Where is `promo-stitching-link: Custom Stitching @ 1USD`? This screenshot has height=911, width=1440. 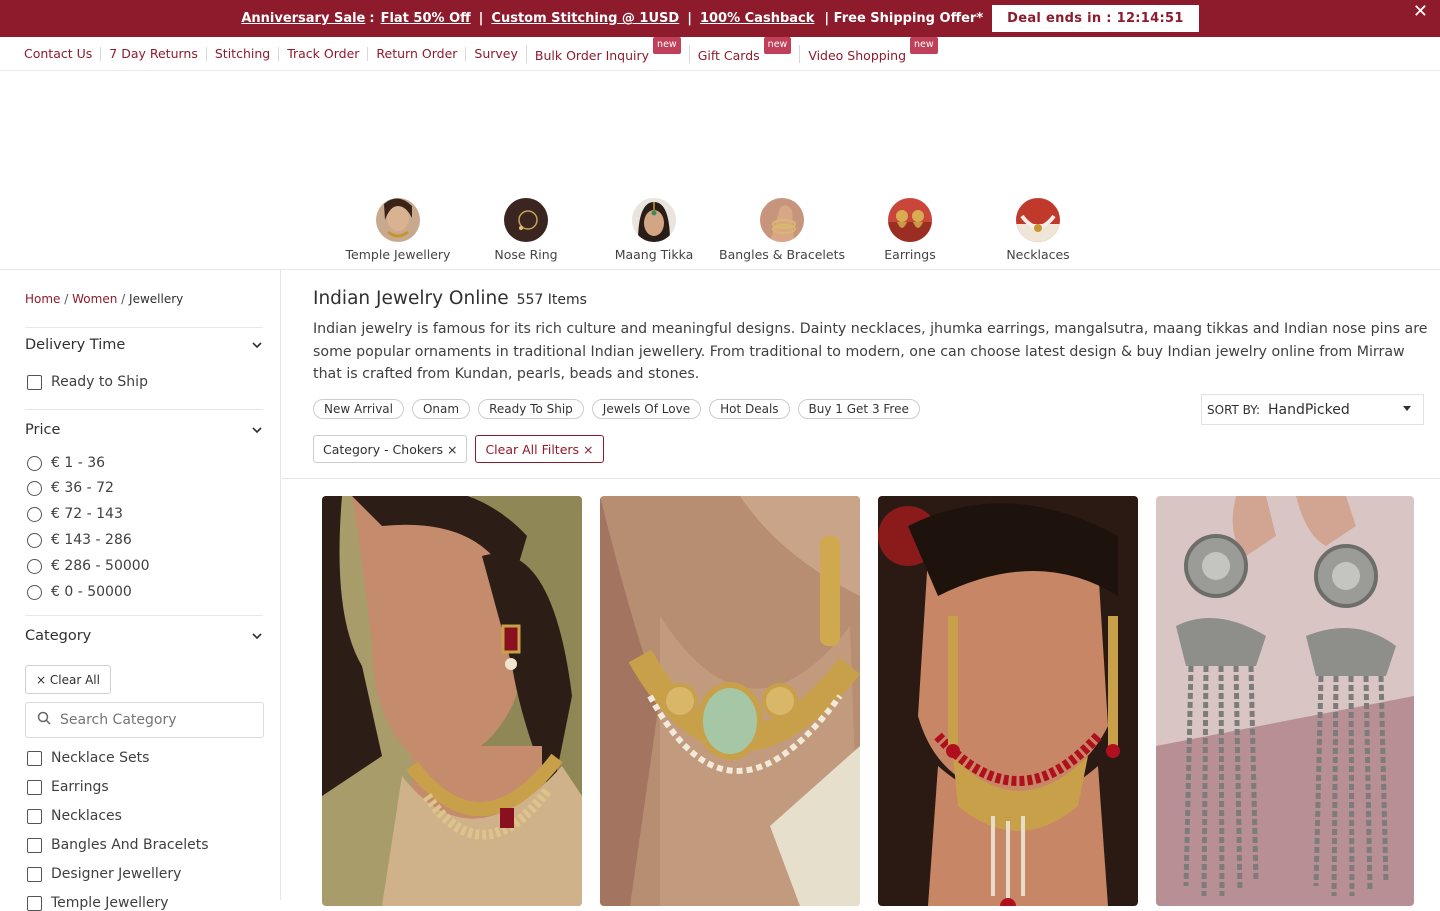
promo-stitching-link: Custom Stitching @ 1USD is located at coordinates (585, 18).